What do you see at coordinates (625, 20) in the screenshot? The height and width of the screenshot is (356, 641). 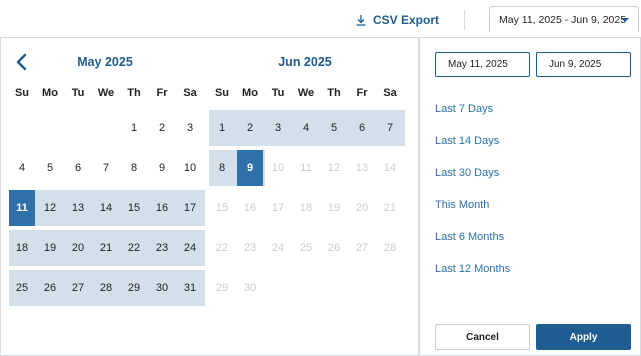 I see `caret-down-icon` at bounding box center [625, 20].